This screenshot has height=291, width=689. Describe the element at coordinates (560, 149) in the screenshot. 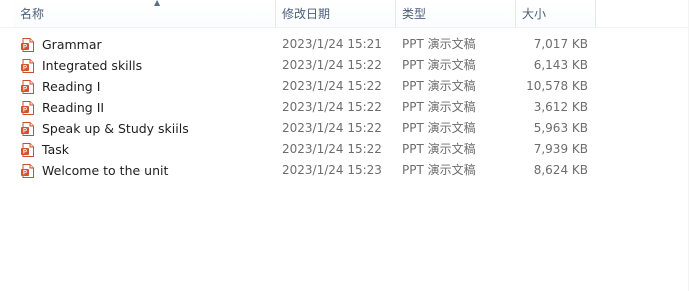

I see `file-size: 7,939 KB` at that location.